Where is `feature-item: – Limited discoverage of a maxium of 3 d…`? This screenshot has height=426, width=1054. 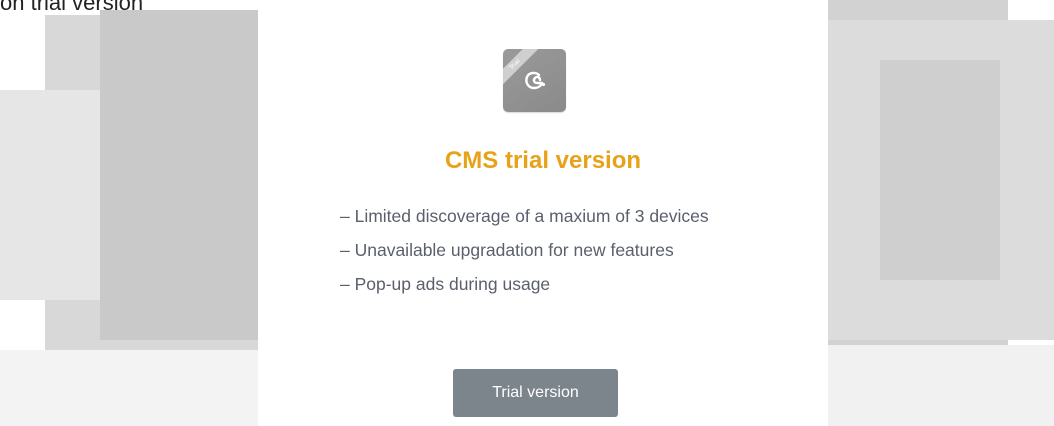 feature-item: – Limited discoverage of a maxium of 3 d… is located at coordinates (524, 216).